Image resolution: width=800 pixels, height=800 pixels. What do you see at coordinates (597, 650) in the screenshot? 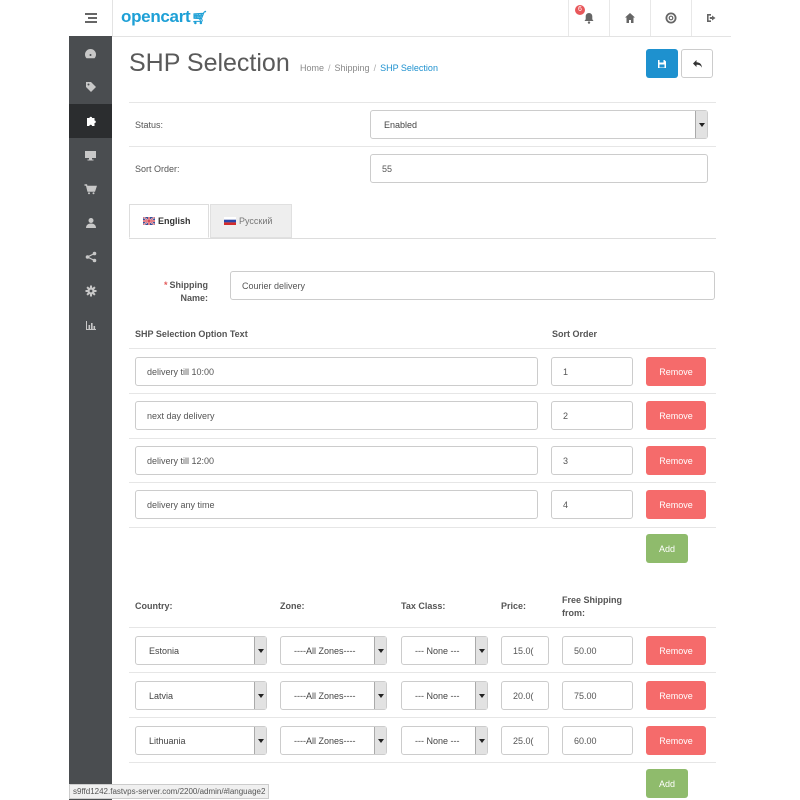
I see `free-shipping-input: 50.00` at bounding box center [597, 650].